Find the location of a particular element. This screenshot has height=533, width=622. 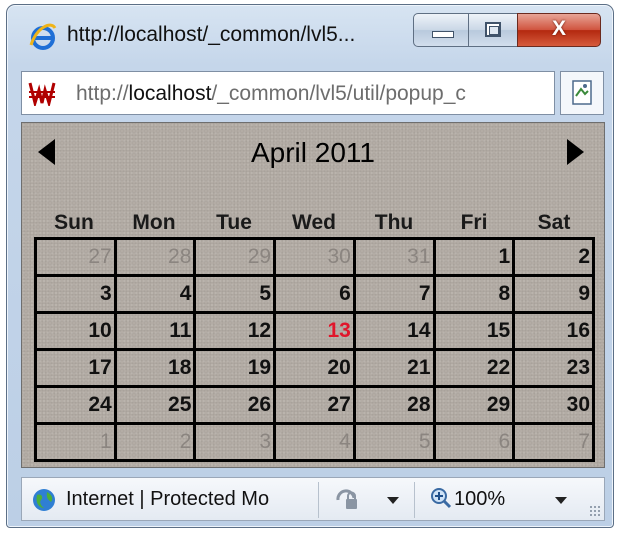

day-cell: 10 is located at coordinates (75, 331).